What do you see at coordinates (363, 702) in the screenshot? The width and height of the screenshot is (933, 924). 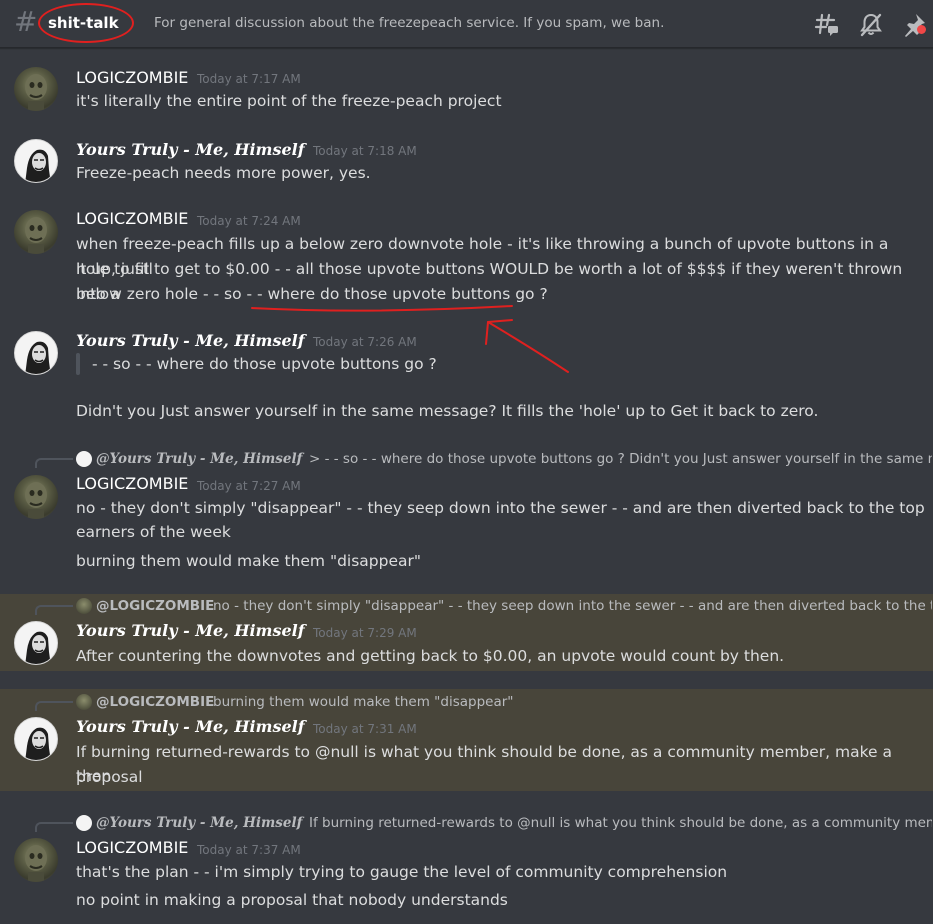 I see `reply-text: burning them would make them "disappear"` at bounding box center [363, 702].